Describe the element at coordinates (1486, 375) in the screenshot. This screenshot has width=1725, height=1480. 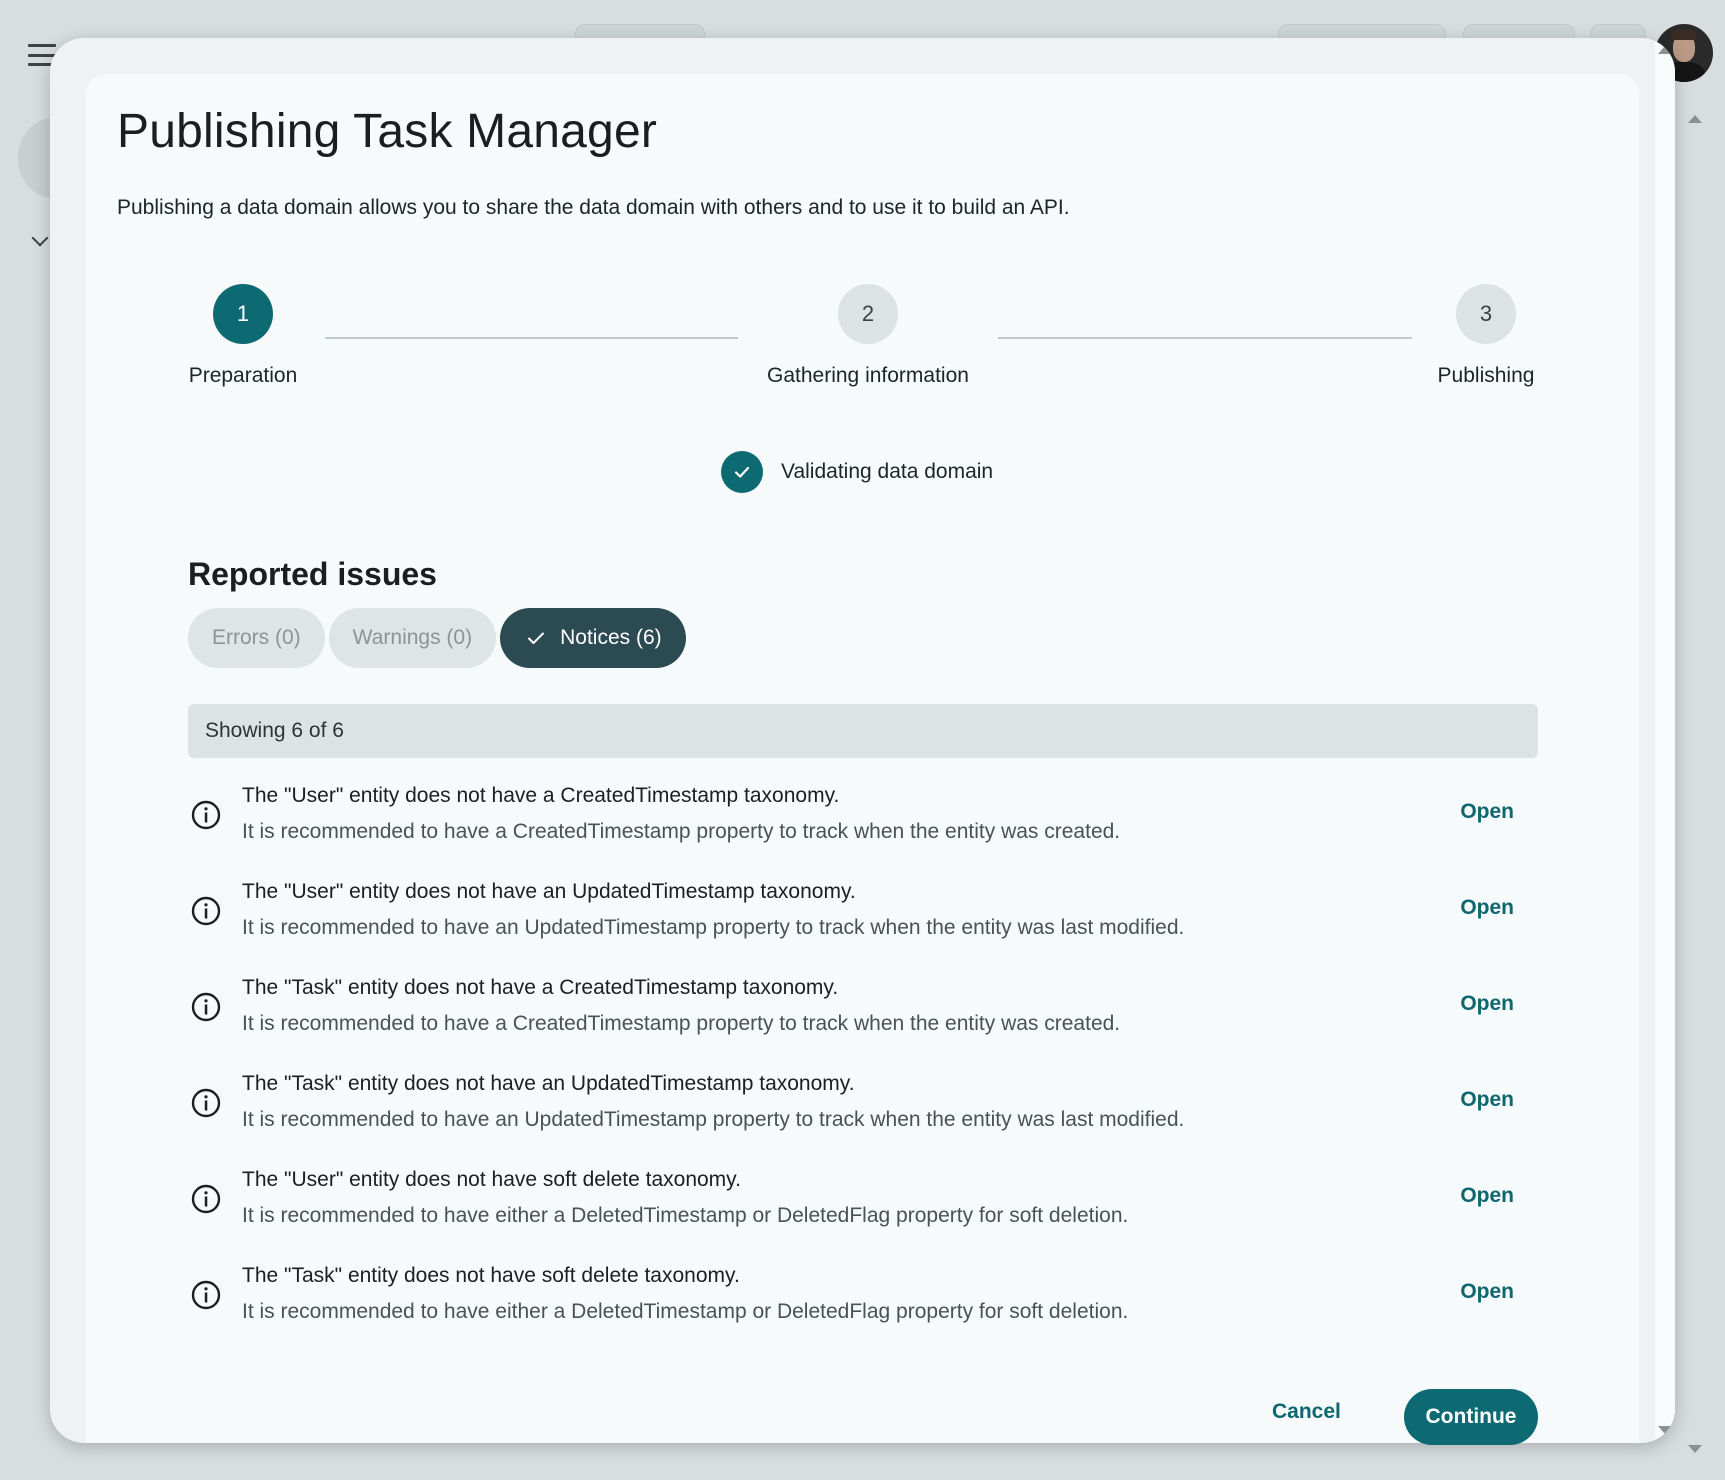
I see `step-label: Publishing` at that location.